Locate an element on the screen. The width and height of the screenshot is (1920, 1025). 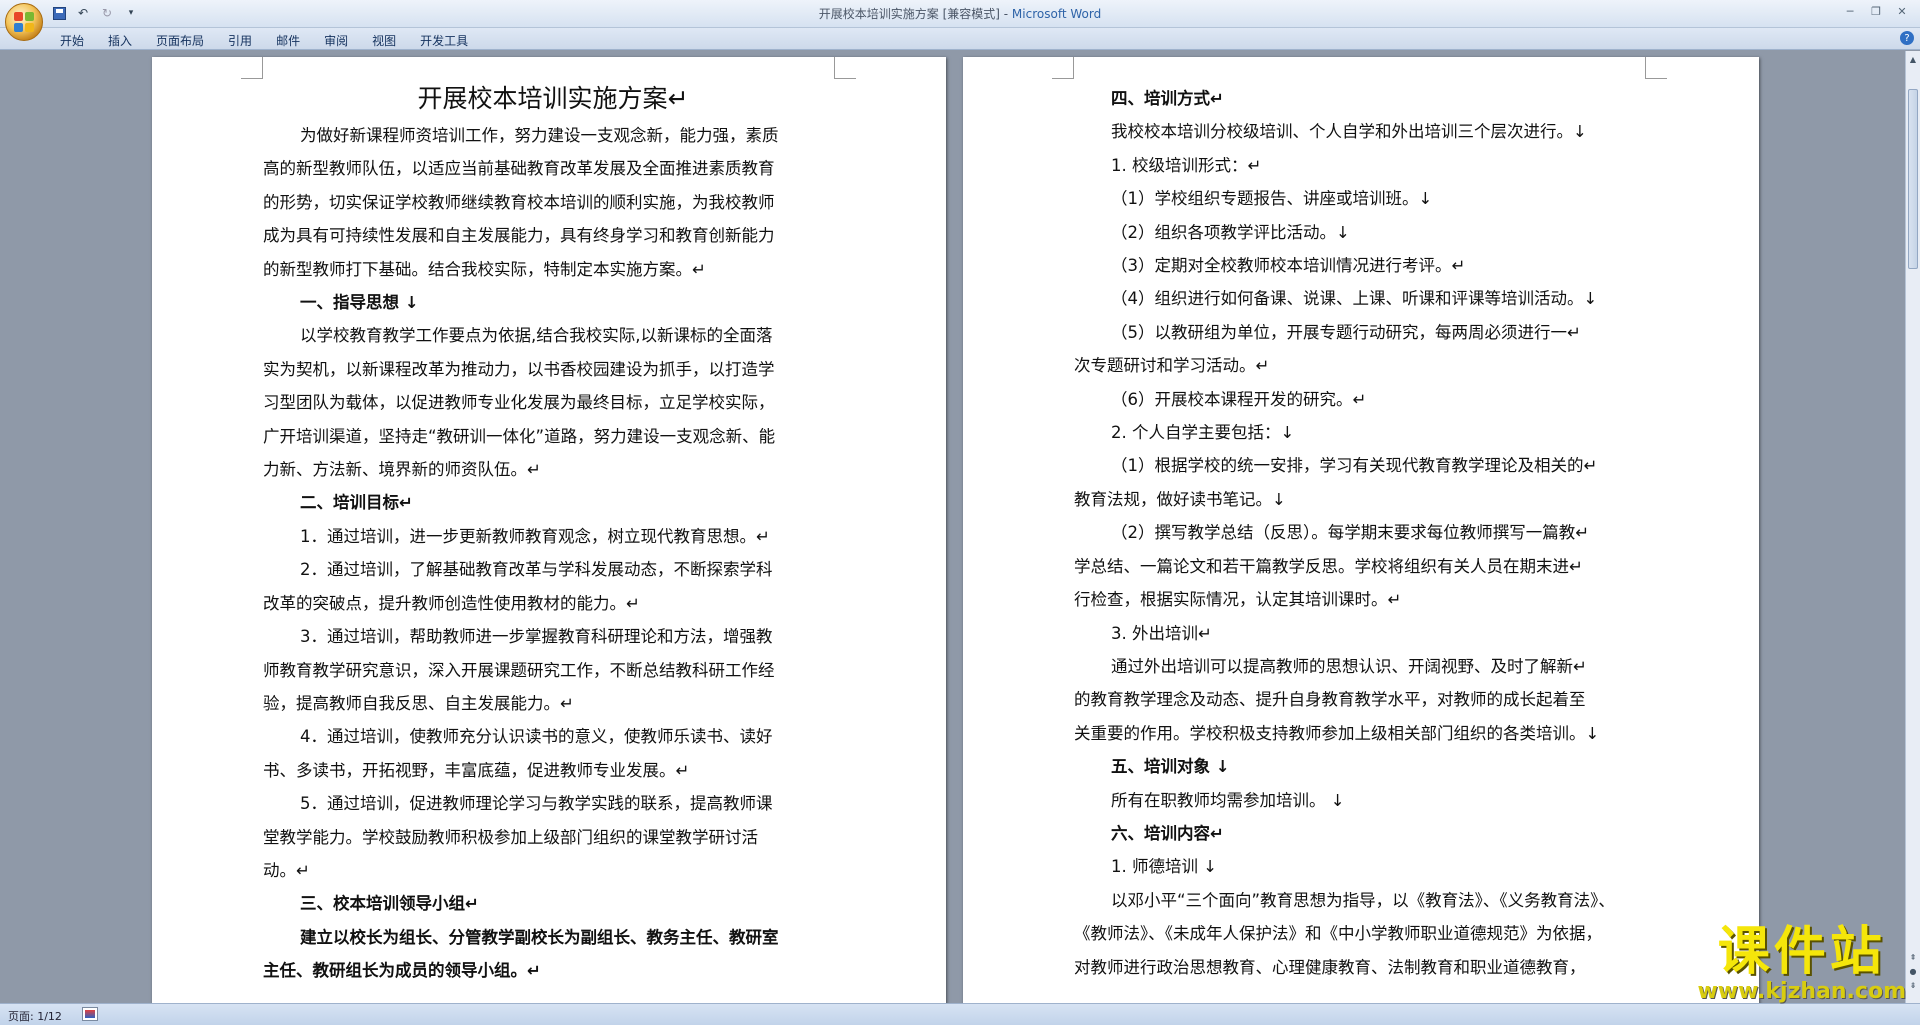
paragraph-line: 1. 校级培训形式：↵ is located at coordinates (1186, 165).